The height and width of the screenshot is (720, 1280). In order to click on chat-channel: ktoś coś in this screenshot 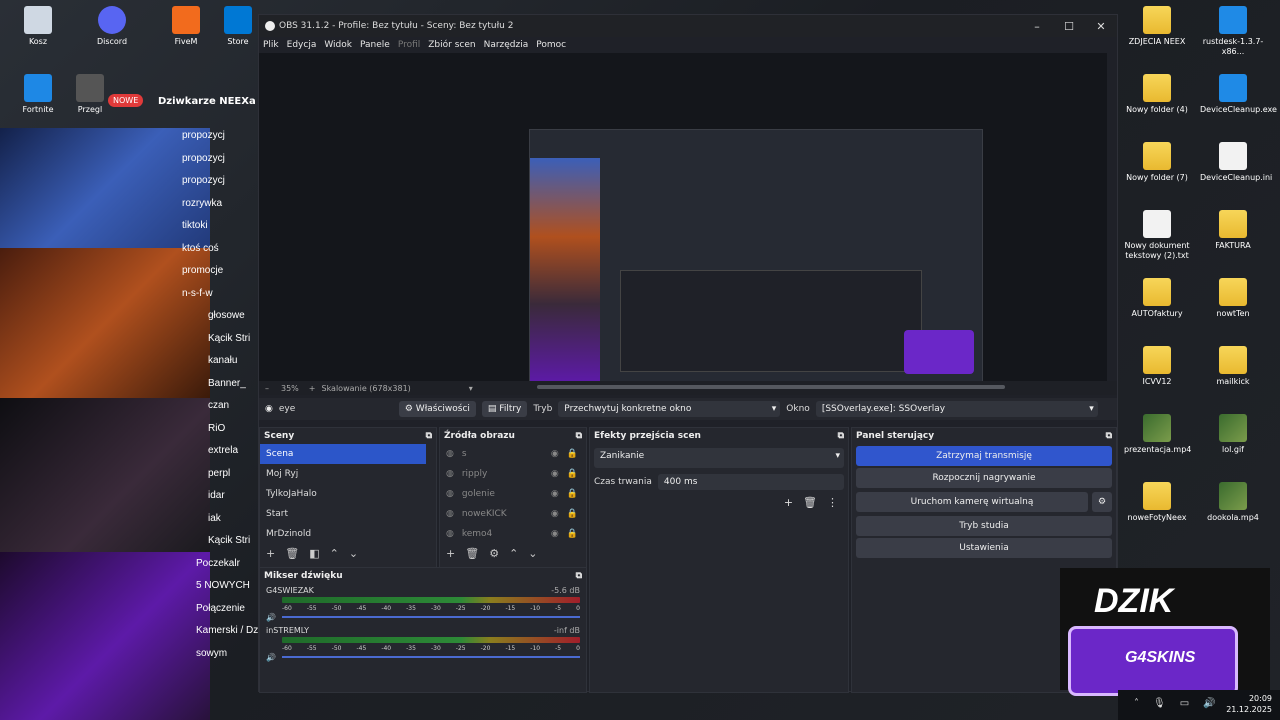, I will do `click(200, 248)`.